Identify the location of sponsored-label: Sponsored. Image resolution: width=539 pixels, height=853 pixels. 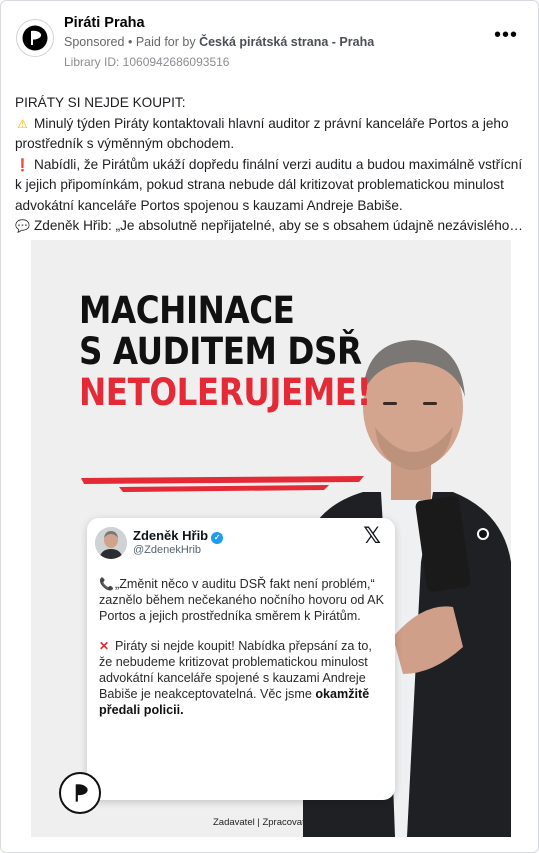
(94, 42).